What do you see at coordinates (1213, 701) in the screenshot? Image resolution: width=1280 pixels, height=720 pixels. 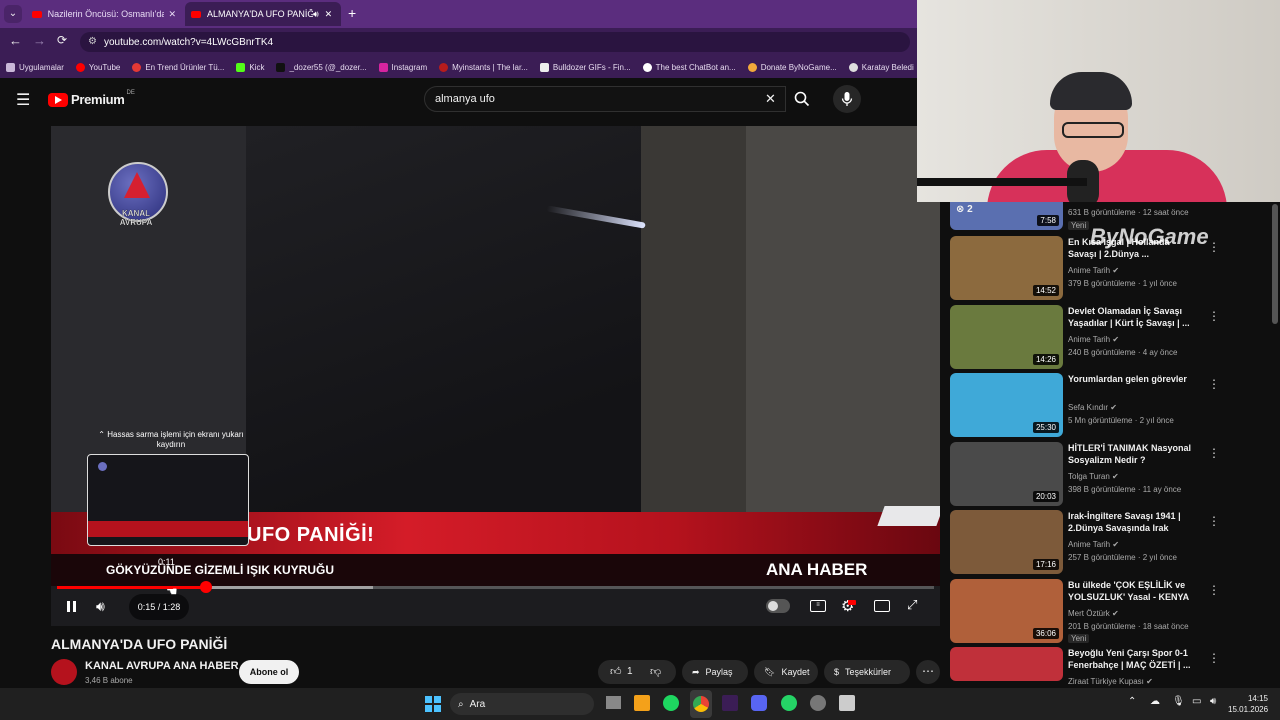 I see `volume-tray-icon: 🔊︎` at bounding box center [1213, 701].